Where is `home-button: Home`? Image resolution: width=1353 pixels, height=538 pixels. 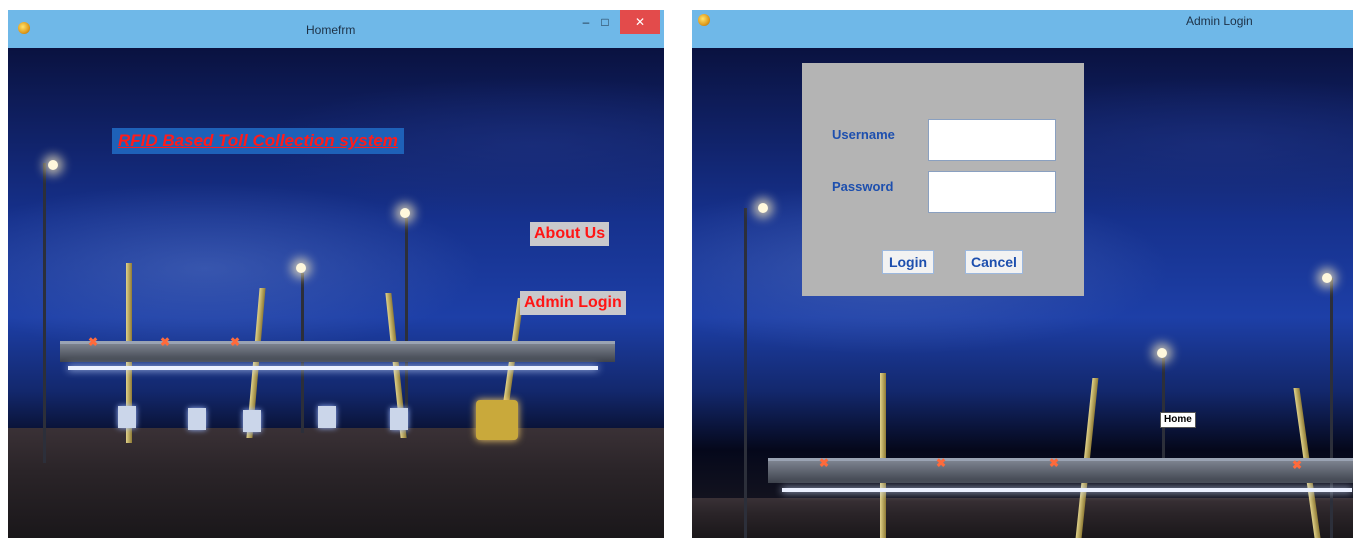
home-button: Home is located at coordinates (1178, 420).